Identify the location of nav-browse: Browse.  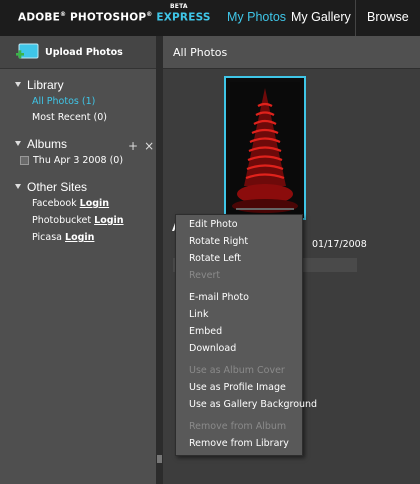
(388, 17).